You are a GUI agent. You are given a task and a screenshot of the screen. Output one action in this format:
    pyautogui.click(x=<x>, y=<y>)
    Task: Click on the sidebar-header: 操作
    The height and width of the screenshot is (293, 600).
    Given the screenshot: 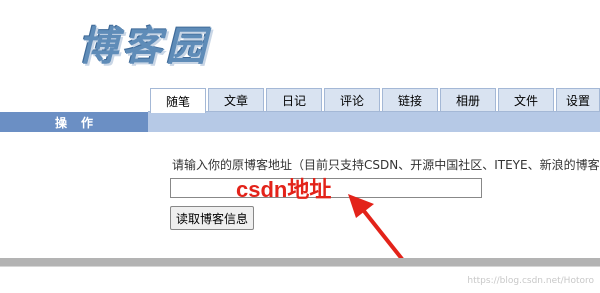 What is the action you would take?
    pyautogui.click(x=74, y=122)
    